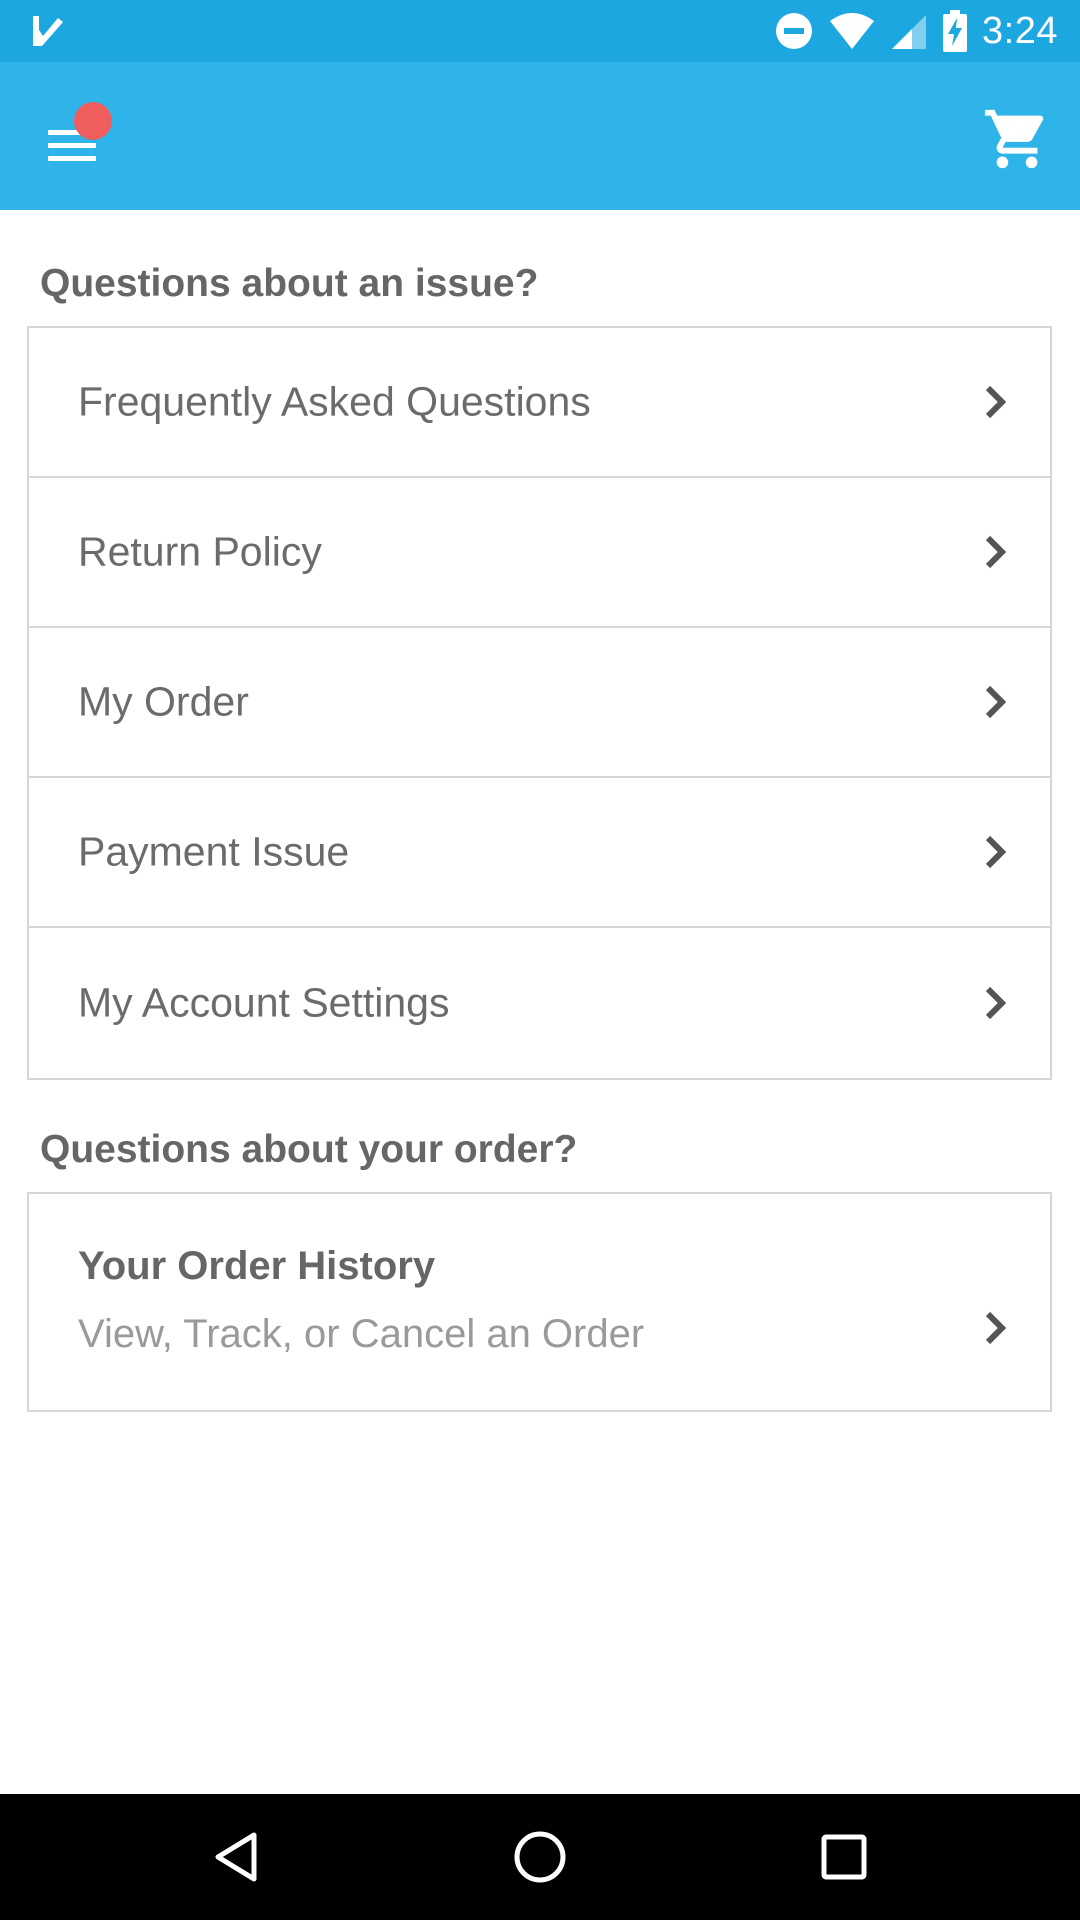 This screenshot has width=1080, height=1920. Describe the element at coordinates (852, 31) in the screenshot. I see `wifi-icon` at that location.